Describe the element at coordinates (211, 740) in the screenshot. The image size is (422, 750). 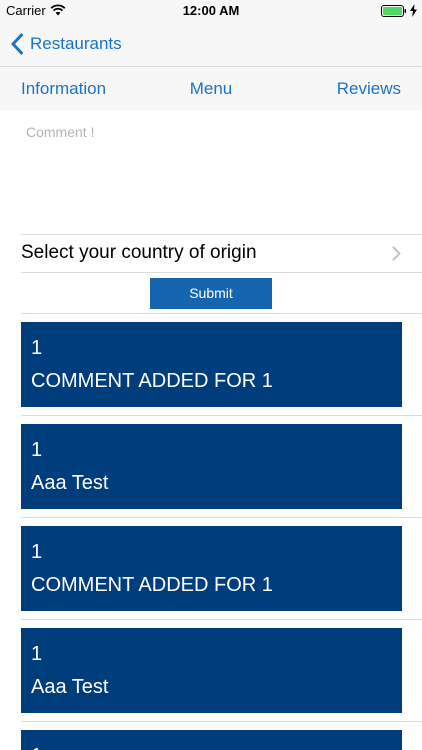
I see `comment-card: 1` at that location.